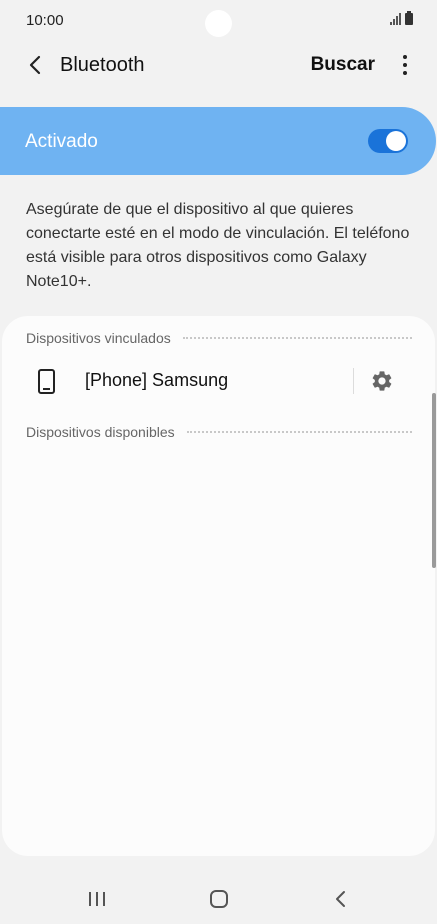  Describe the element at coordinates (405, 65) in the screenshot. I see `more-options-button` at that location.